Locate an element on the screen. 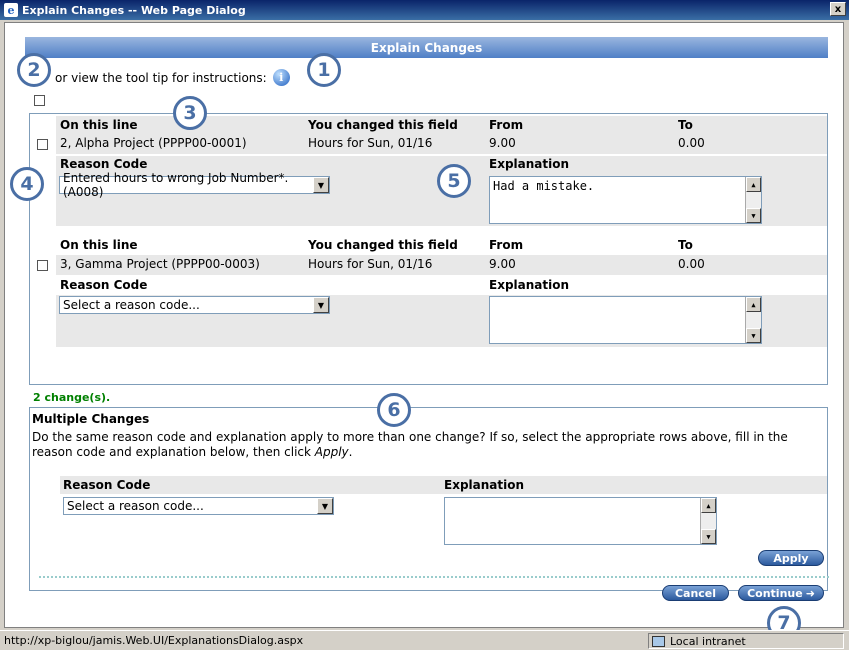  change-2-explanation-textarea: ▲ ▼ is located at coordinates (625, 320).